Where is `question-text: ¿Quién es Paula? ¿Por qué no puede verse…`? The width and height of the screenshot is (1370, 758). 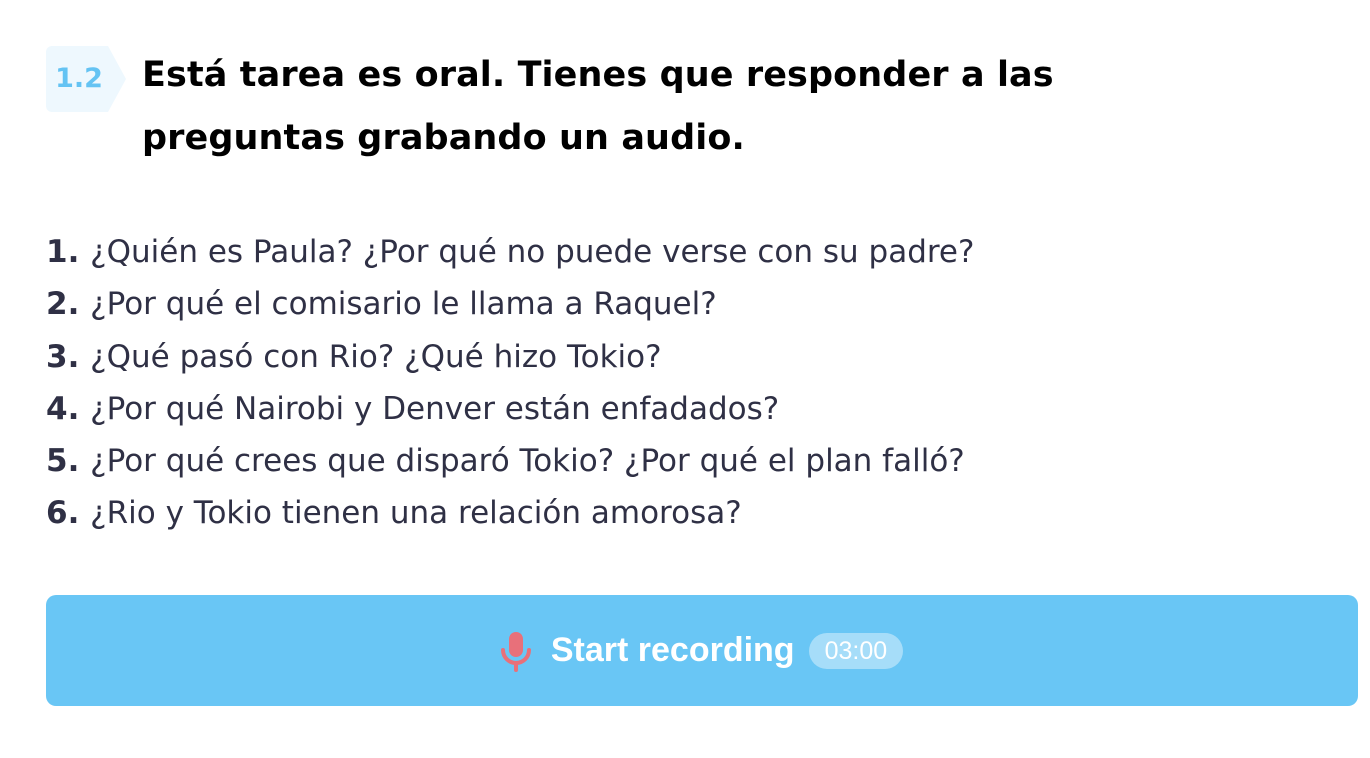 question-text: ¿Quién es Paula? ¿Por qué no puede verse… is located at coordinates (532, 252).